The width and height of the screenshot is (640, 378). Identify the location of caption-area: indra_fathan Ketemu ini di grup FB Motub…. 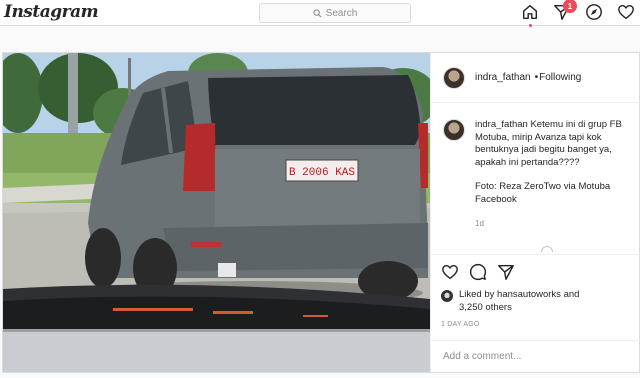
(540, 175).